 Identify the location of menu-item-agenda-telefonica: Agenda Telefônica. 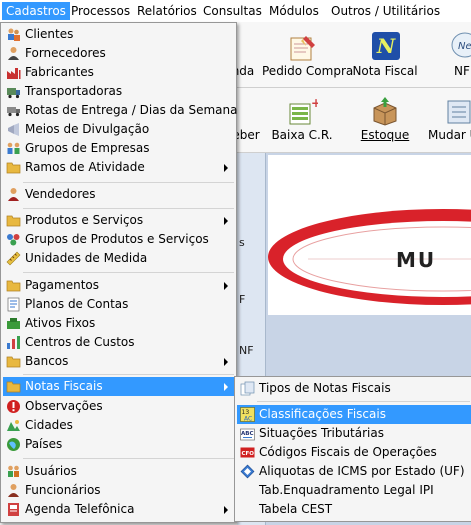
(118, 509).